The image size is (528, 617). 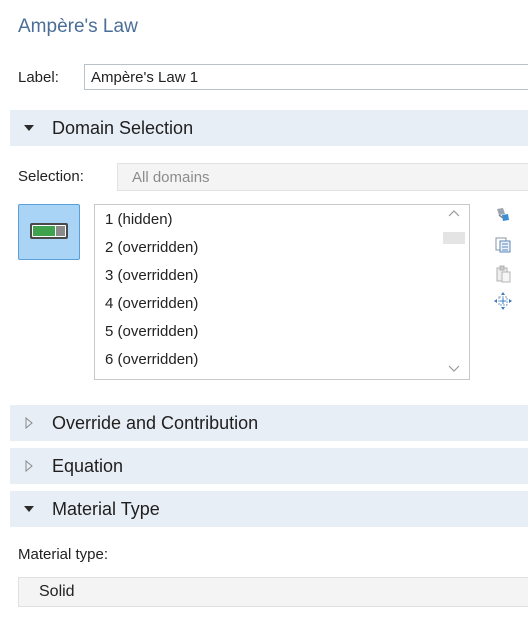 What do you see at coordinates (503, 301) in the screenshot?
I see `zoom-to-selection-icon` at bounding box center [503, 301].